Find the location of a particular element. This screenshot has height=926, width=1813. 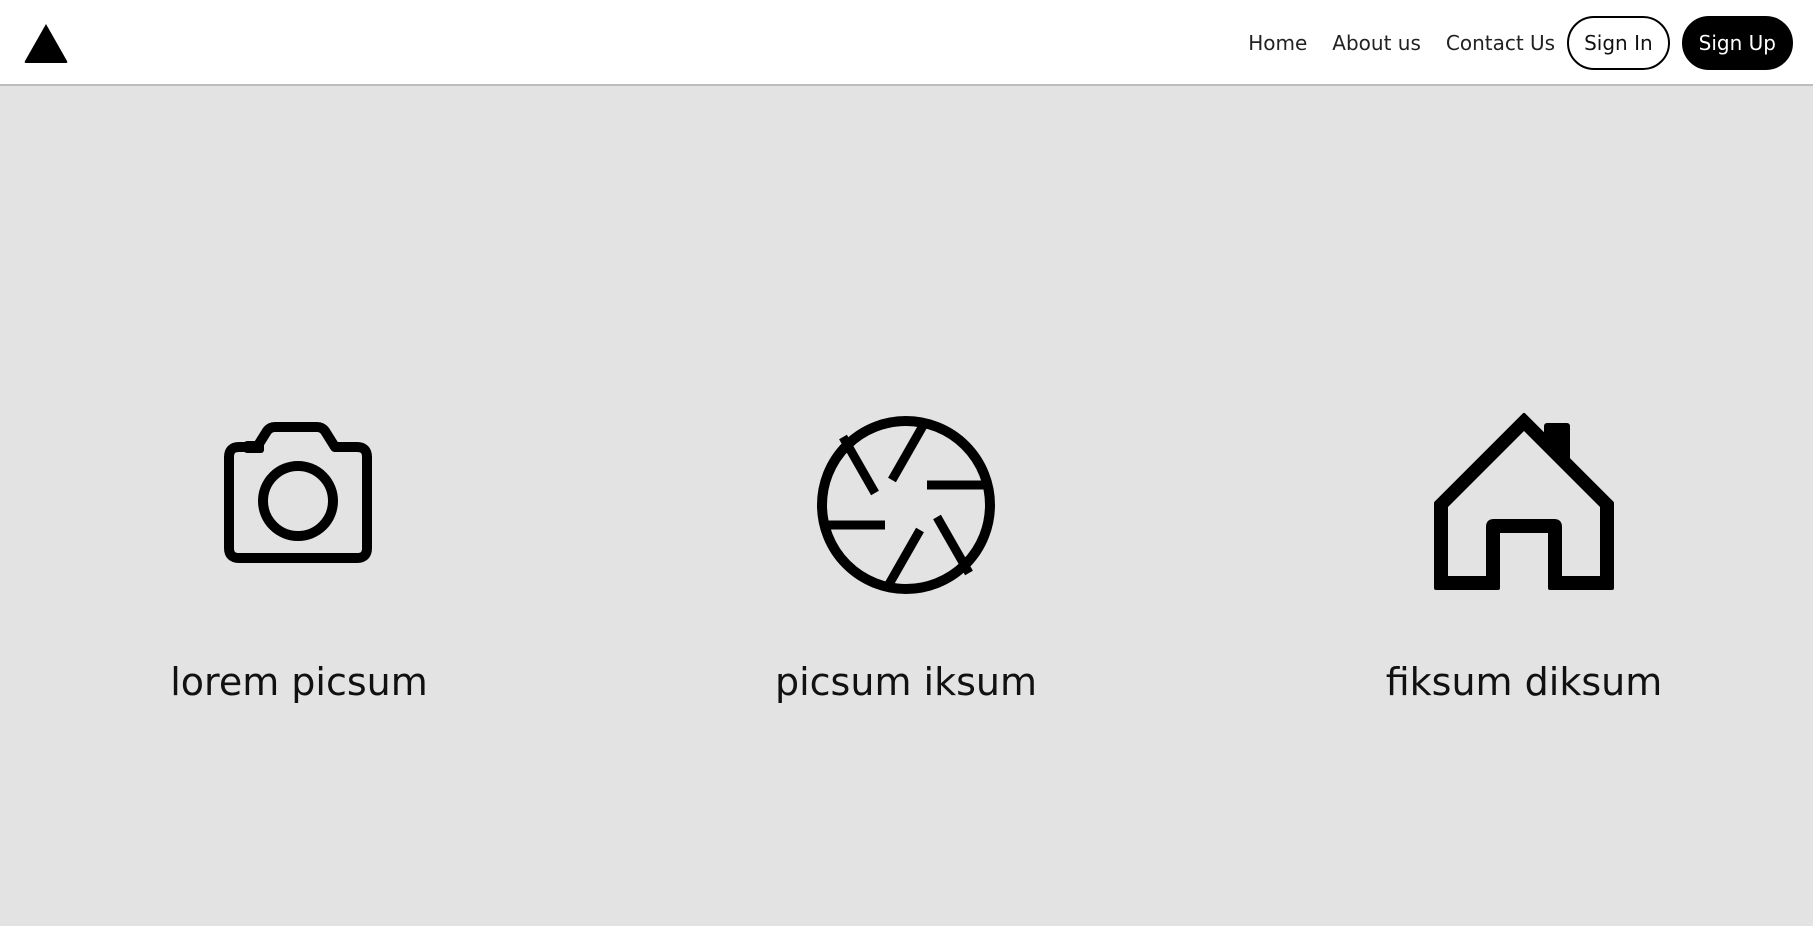

nav-link-about-us: About us is located at coordinates (1376, 43).